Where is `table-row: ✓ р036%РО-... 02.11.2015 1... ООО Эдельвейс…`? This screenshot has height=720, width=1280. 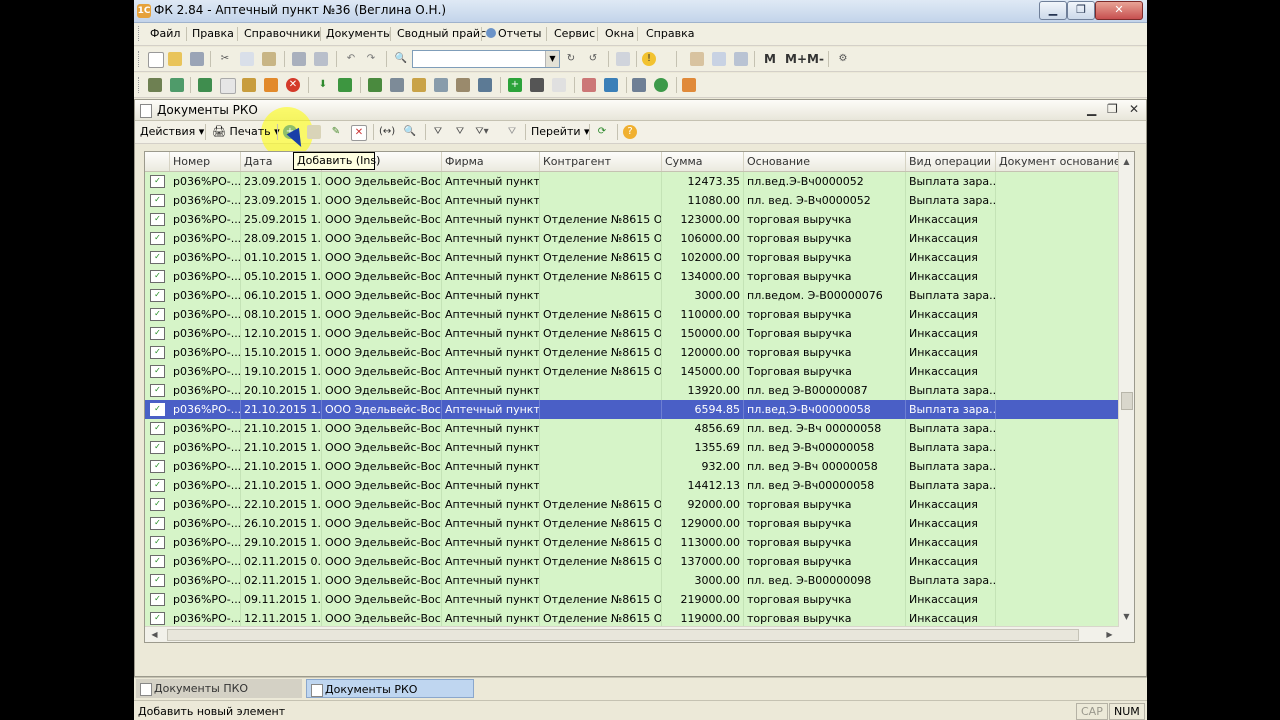 table-row: ✓ р036%РО-... 02.11.2015 1... ООО Эдельвейс… is located at coordinates (632, 581).